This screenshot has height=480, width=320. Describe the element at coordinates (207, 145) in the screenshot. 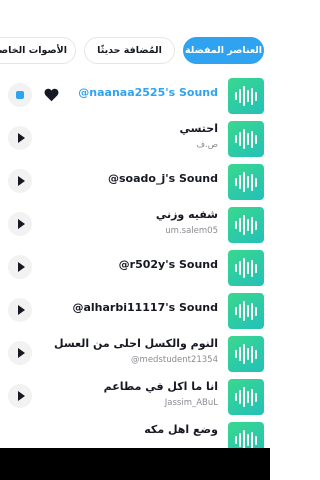

I see `sound-author: ص.ف` at that location.